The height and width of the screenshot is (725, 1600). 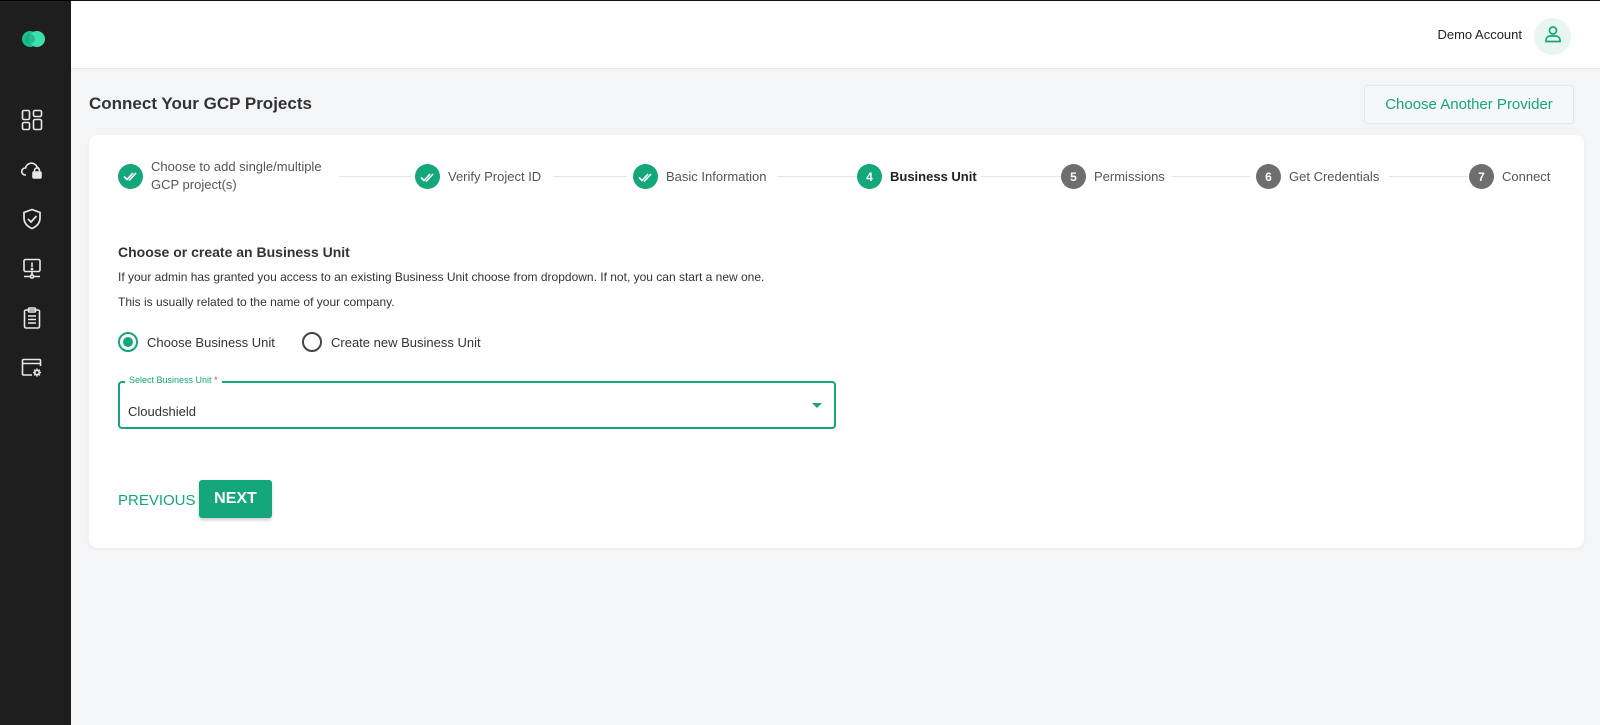 I want to click on step-label: Basic Information, so click(x=716, y=176).